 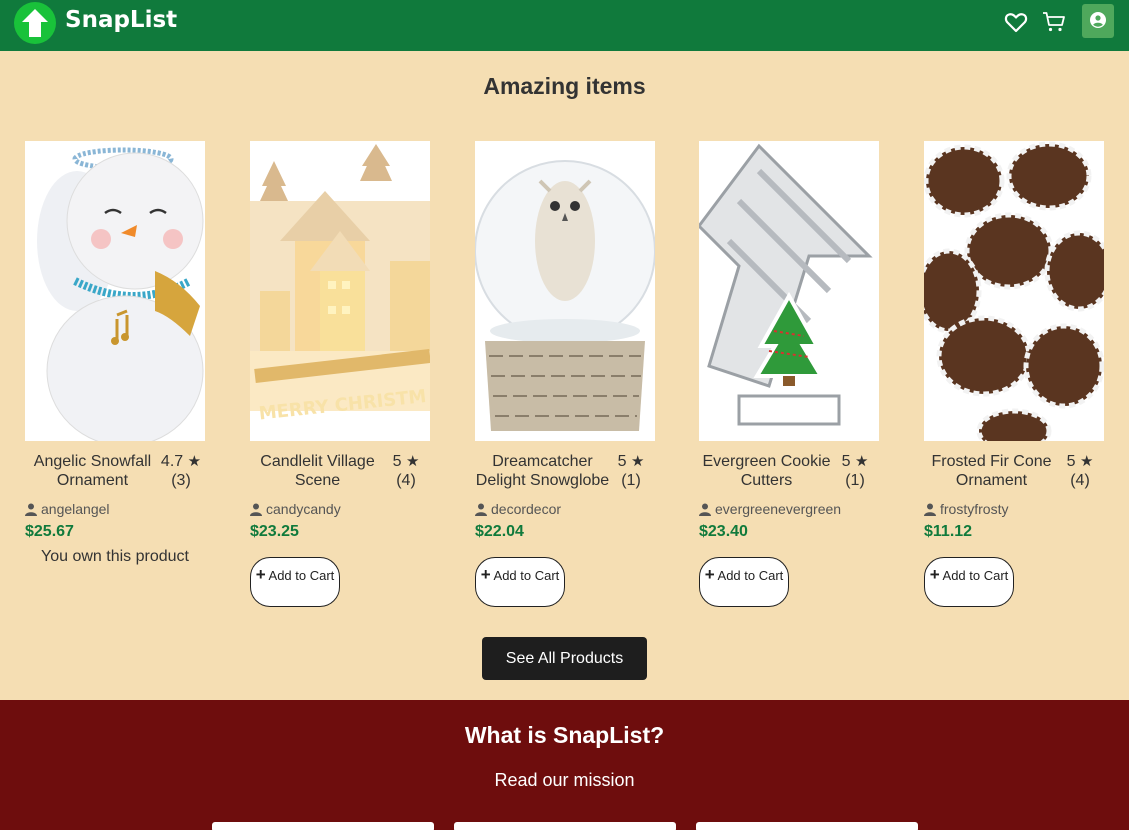 What do you see at coordinates (303, 509) in the screenshot?
I see `seller-name: candycandy` at bounding box center [303, 509].